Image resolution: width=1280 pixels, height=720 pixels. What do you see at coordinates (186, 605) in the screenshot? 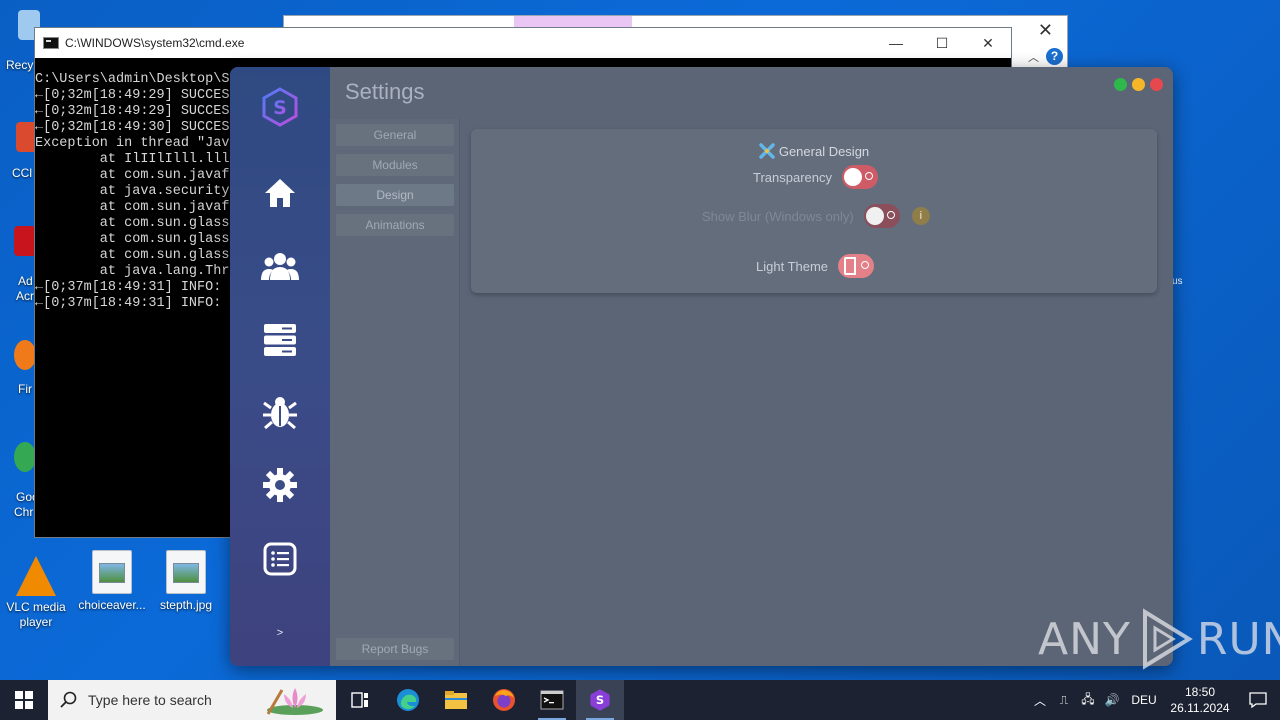
I see `desktop-icon-label: stepth.jpg` at bounding box center [186, 605].